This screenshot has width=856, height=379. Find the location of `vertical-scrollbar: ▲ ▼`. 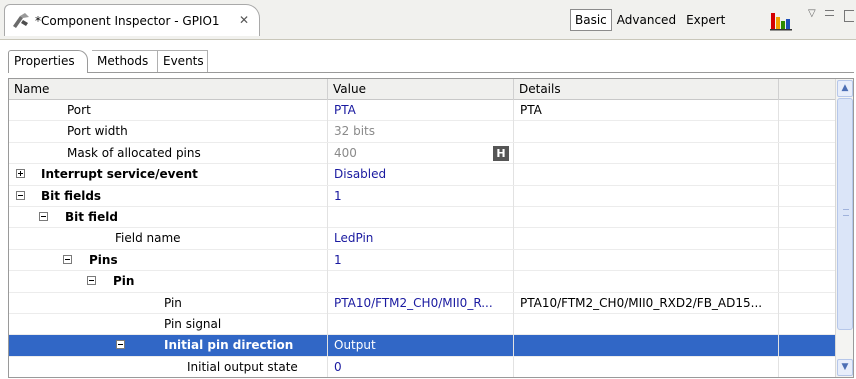

vertical-scrollbar: ▲ ▼ is located at coordinates (844, 228).